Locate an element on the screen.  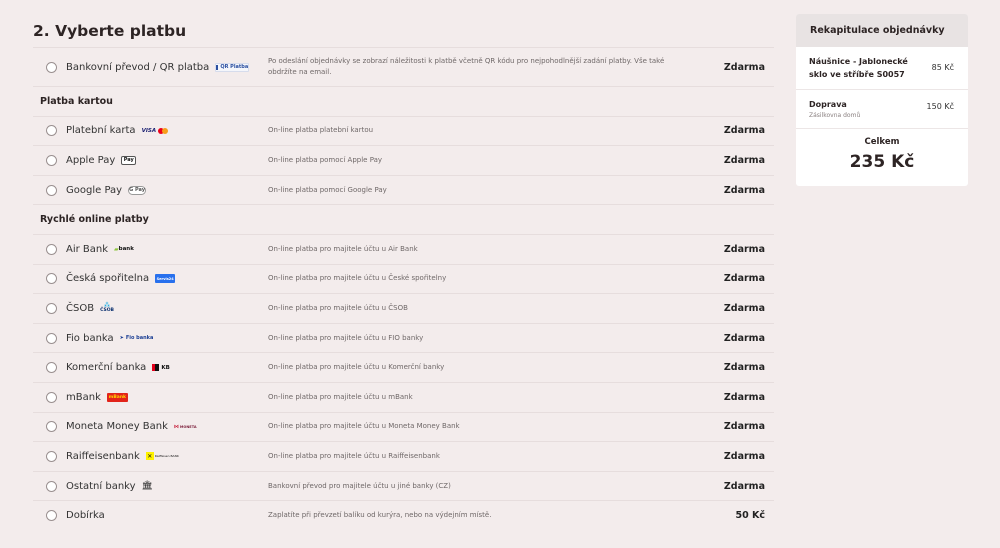
option-label: Moneta Money Bank is located at coordinates (117, 427).